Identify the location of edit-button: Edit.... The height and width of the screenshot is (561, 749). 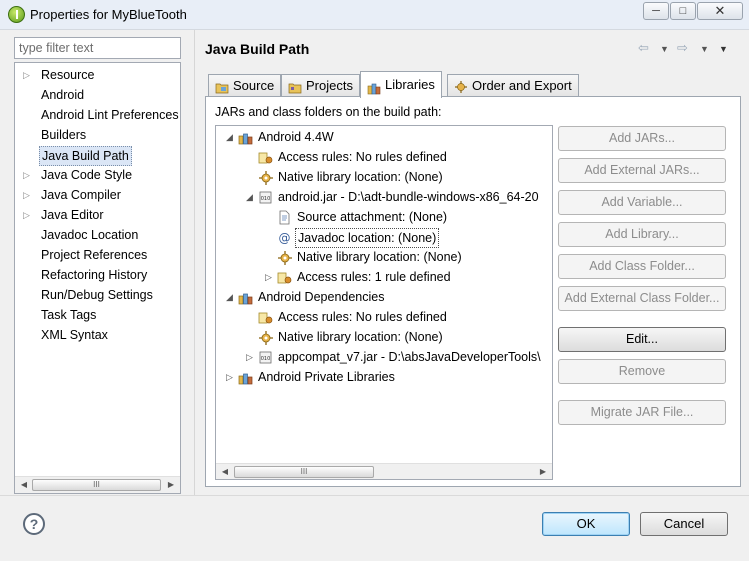
(642, 339).